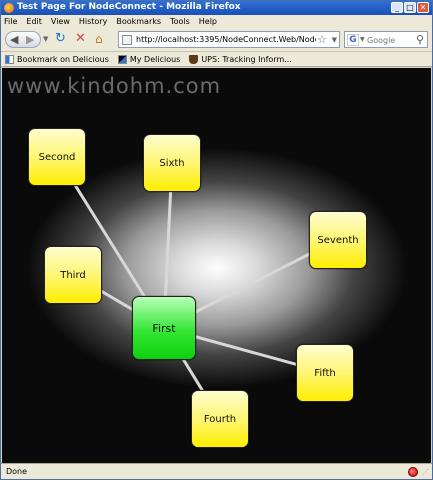  What do you see at coordinates (362, 39) in the screenshot?
I see `engine-dropdown-icon: ▼` at bounding box center [362, 39].